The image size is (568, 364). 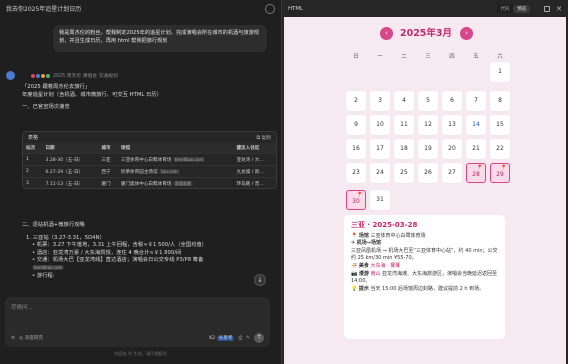 I want to click on model-badge: 长思考, so click(x=225, y=338).